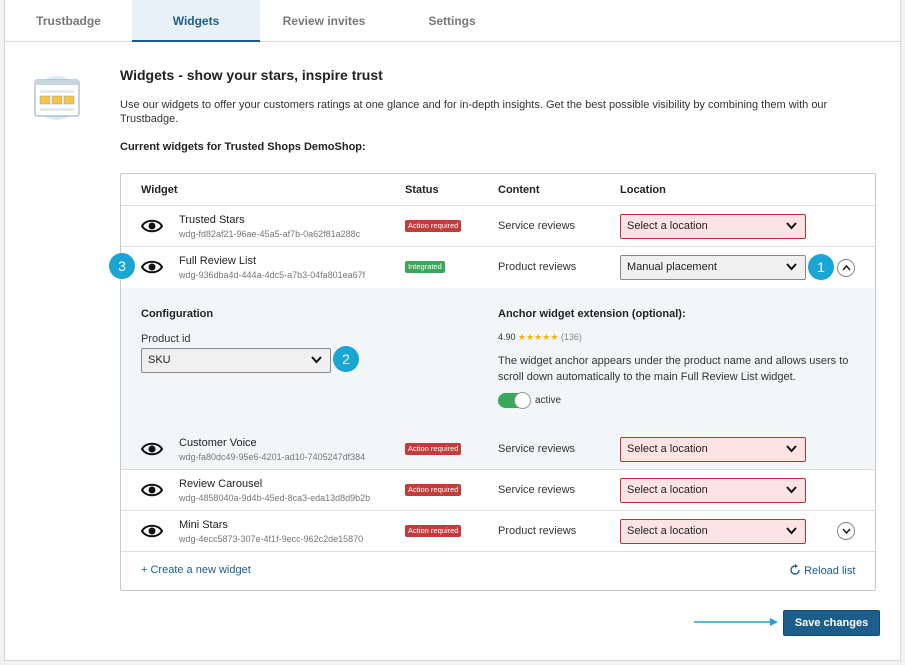  I want to click on location-select: Manual placement, so click(713, 267).